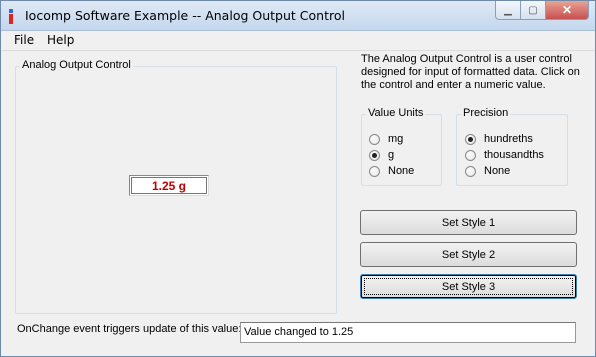 Image resolution: width=596 pixels, height=357 pixels. I want to click on window-controls: ▁ ▢ ✕, so click(542, 11).